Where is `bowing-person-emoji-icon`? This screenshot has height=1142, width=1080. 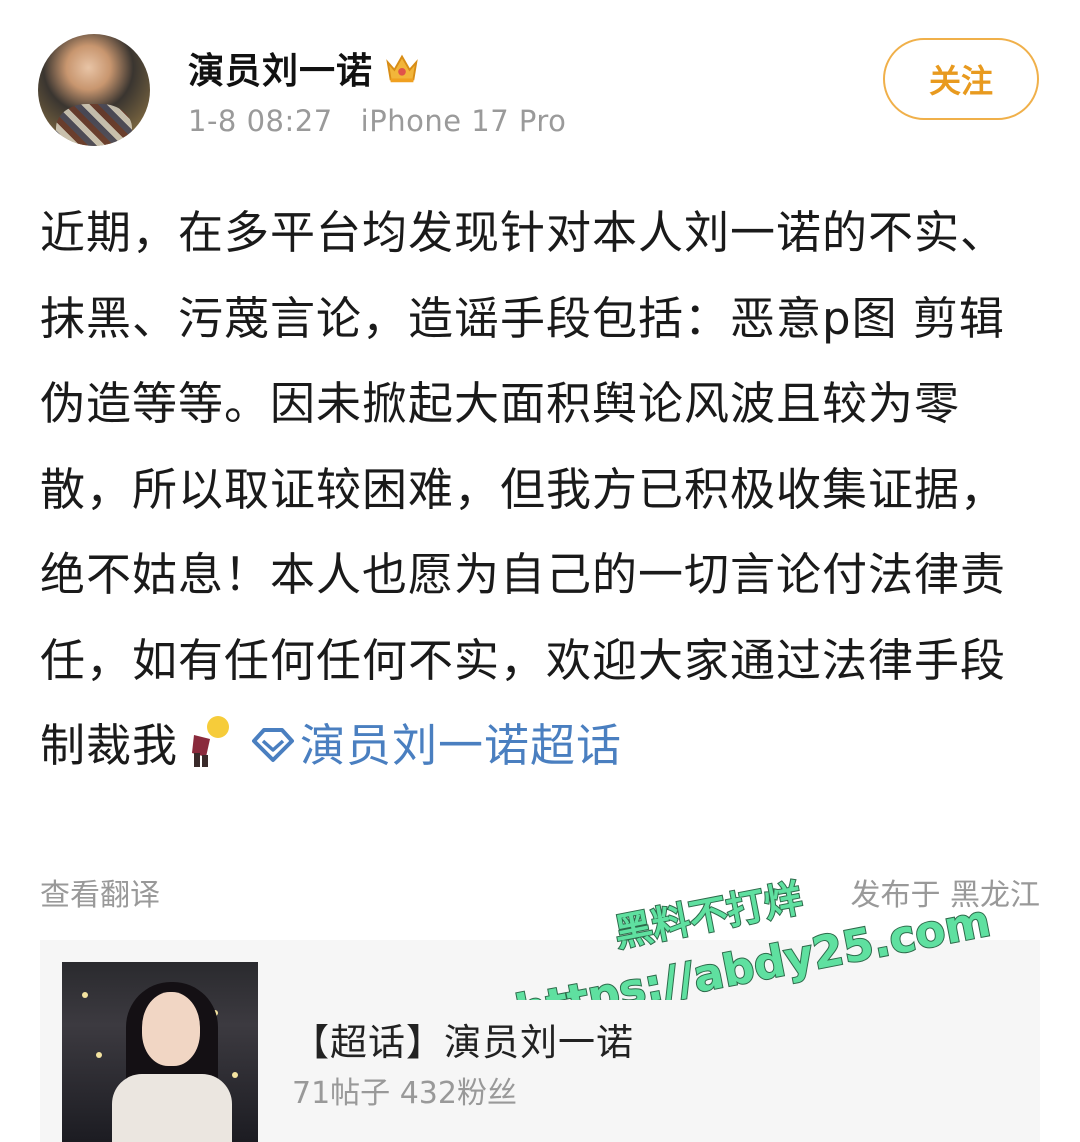 bowing-person-emoji-icon is located at coordinates (211, 741).